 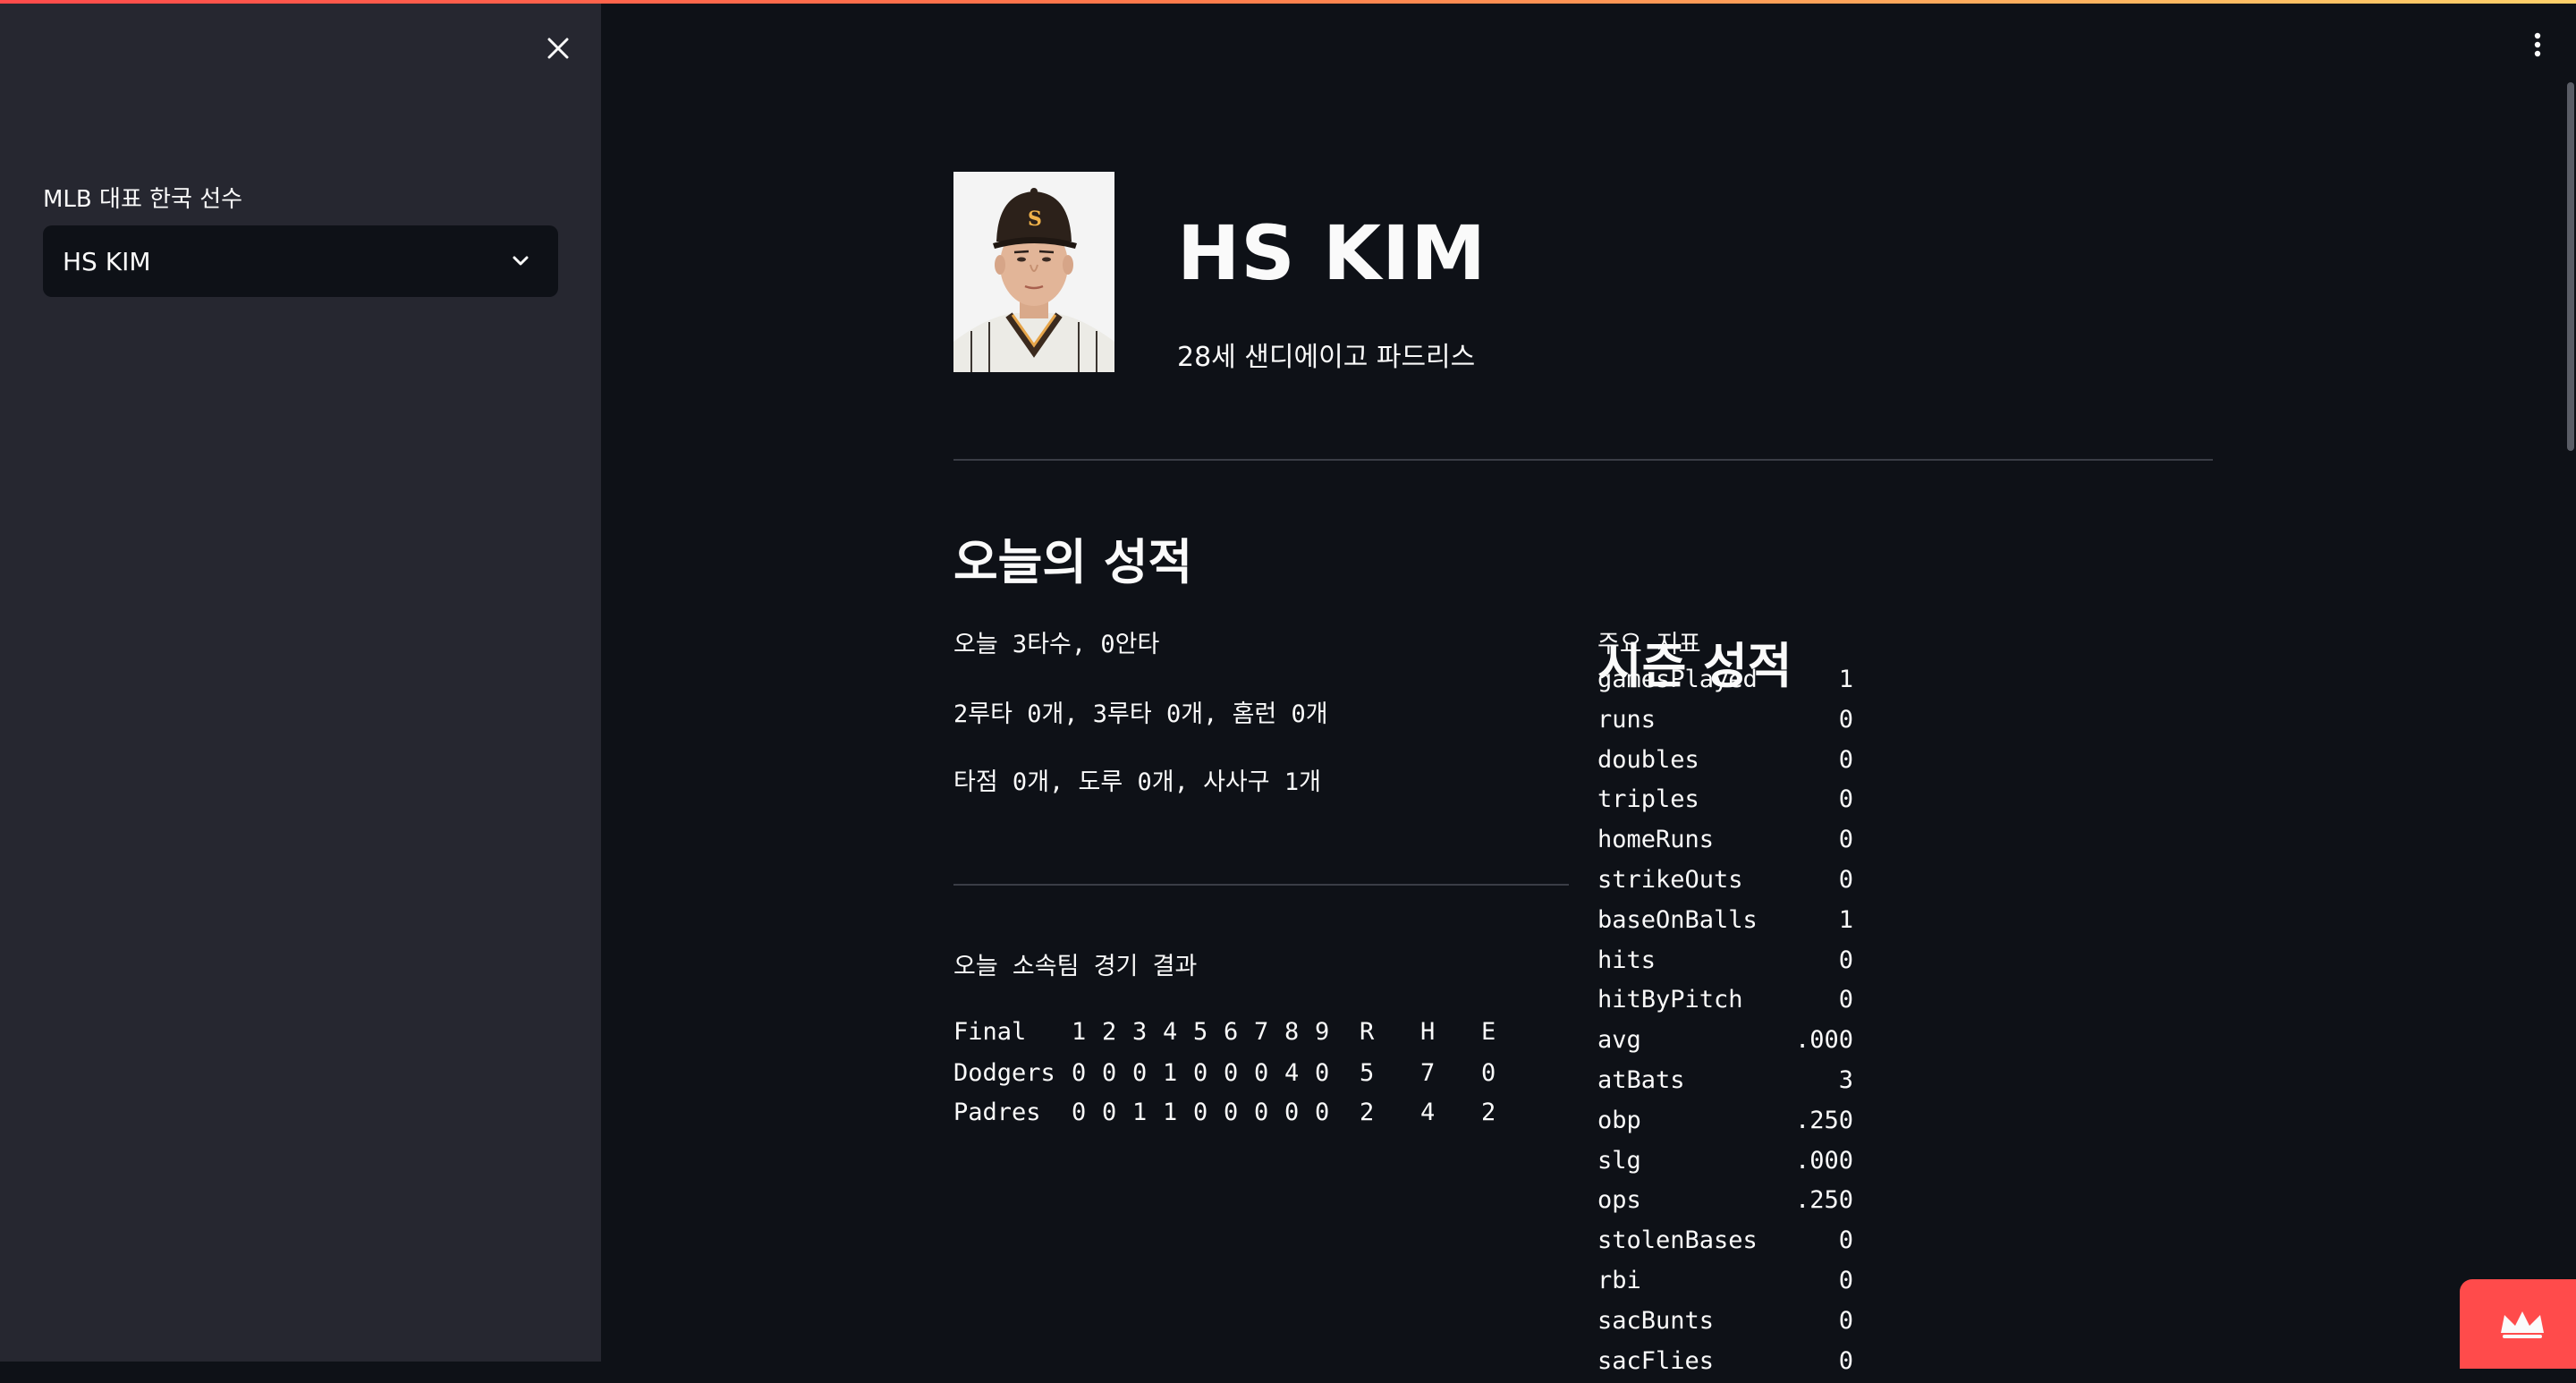 What do you see at coordinates (1322, 1032) in the screenshot?
I see `scoreboard-cell: 9` at bounding box center [1322, 1032].